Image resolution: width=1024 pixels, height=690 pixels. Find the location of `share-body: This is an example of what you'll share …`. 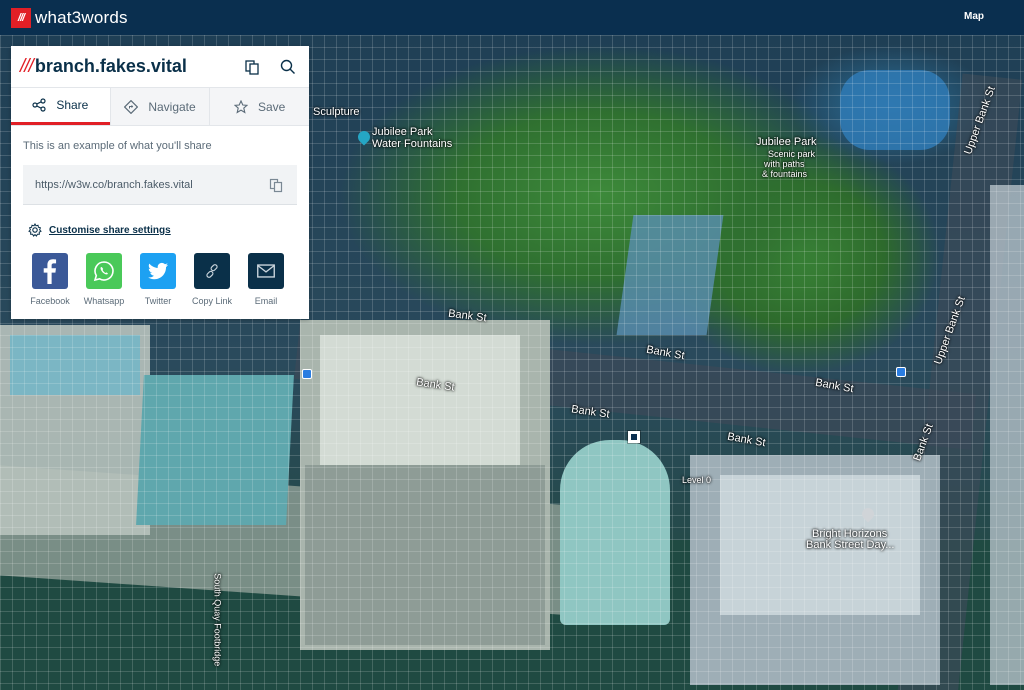

share-body: This is an example of what you'll share … is located at coordinates (160, 216).